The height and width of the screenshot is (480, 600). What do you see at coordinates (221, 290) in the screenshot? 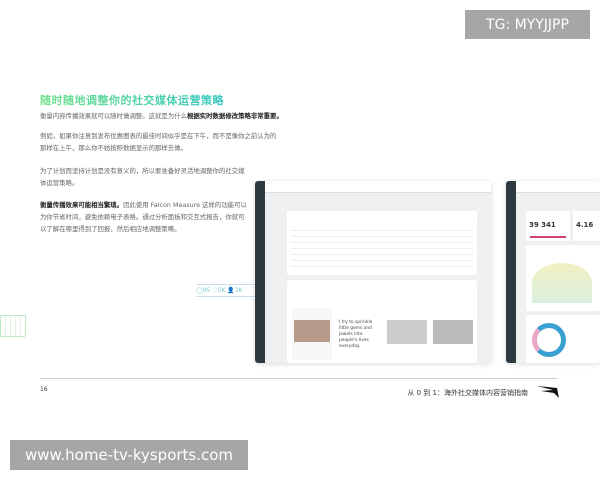
I see `like-count: 5K` at bounding box center [221, 290].